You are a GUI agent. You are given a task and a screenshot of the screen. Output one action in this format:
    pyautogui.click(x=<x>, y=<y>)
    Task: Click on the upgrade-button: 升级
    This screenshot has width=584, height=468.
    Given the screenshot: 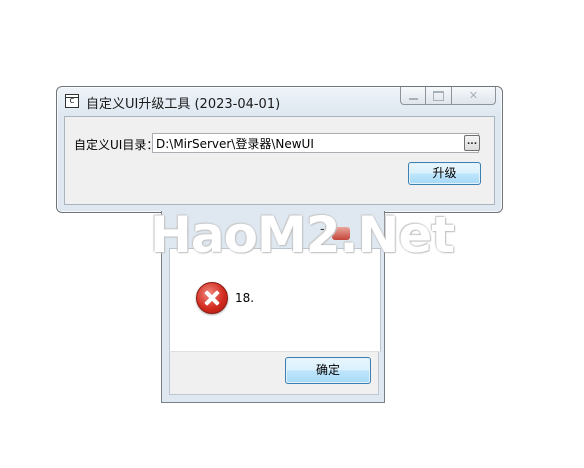 What is the action you would take?
    pyautogui.click(x=444, y=173)
    